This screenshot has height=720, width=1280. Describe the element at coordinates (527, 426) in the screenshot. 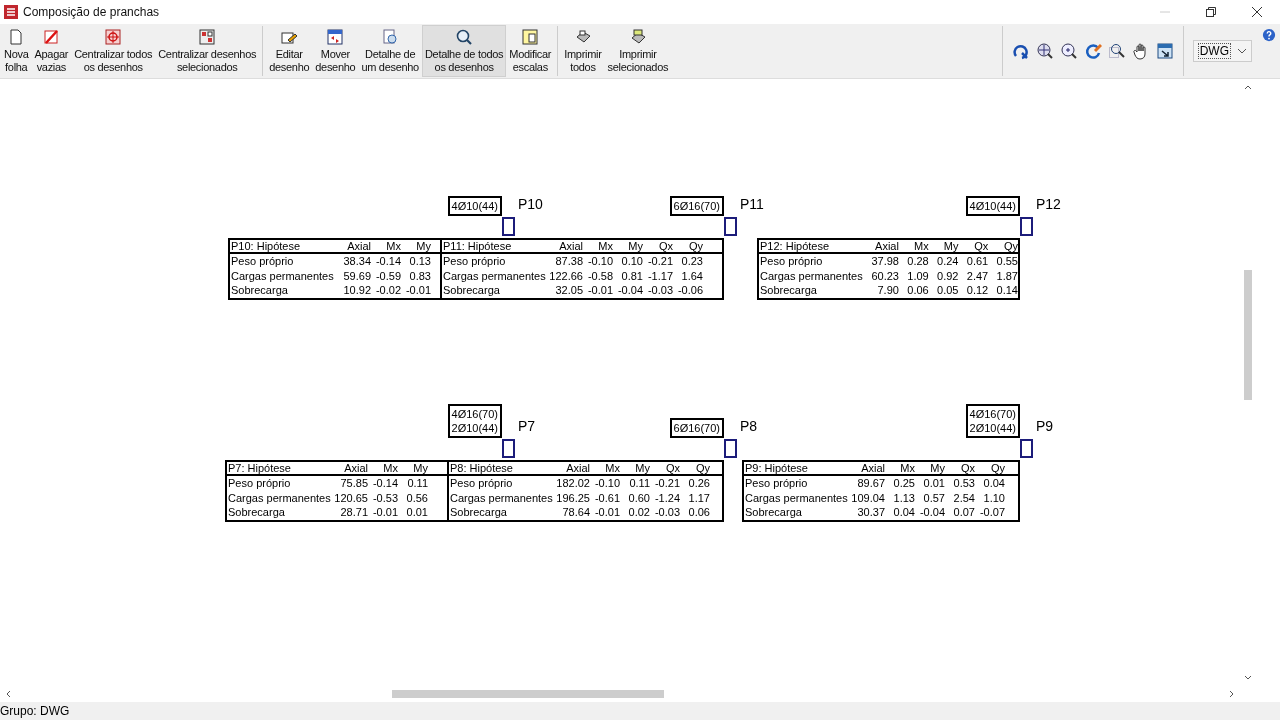

I see `pillar-label: P7` at that location.